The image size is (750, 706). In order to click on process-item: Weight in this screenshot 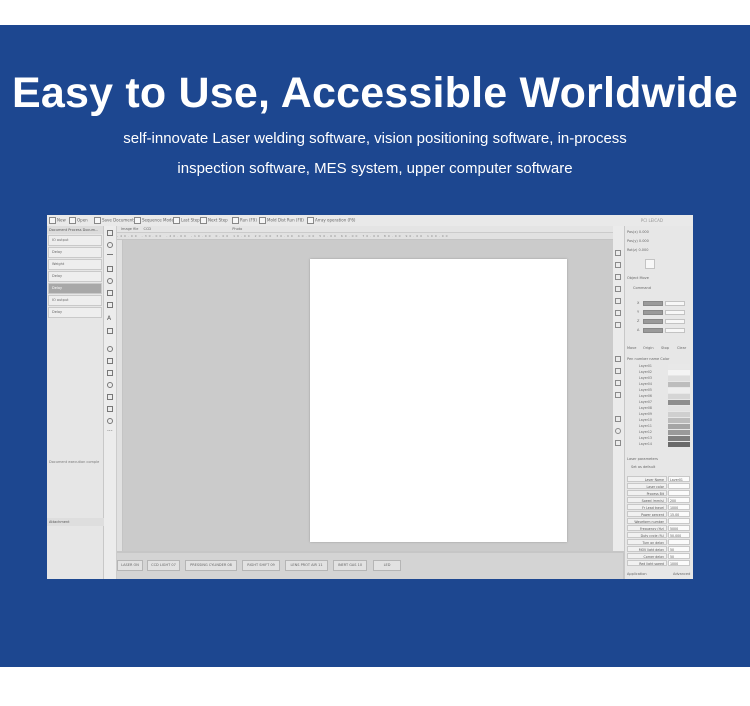, I will do `click(75, 264)`.